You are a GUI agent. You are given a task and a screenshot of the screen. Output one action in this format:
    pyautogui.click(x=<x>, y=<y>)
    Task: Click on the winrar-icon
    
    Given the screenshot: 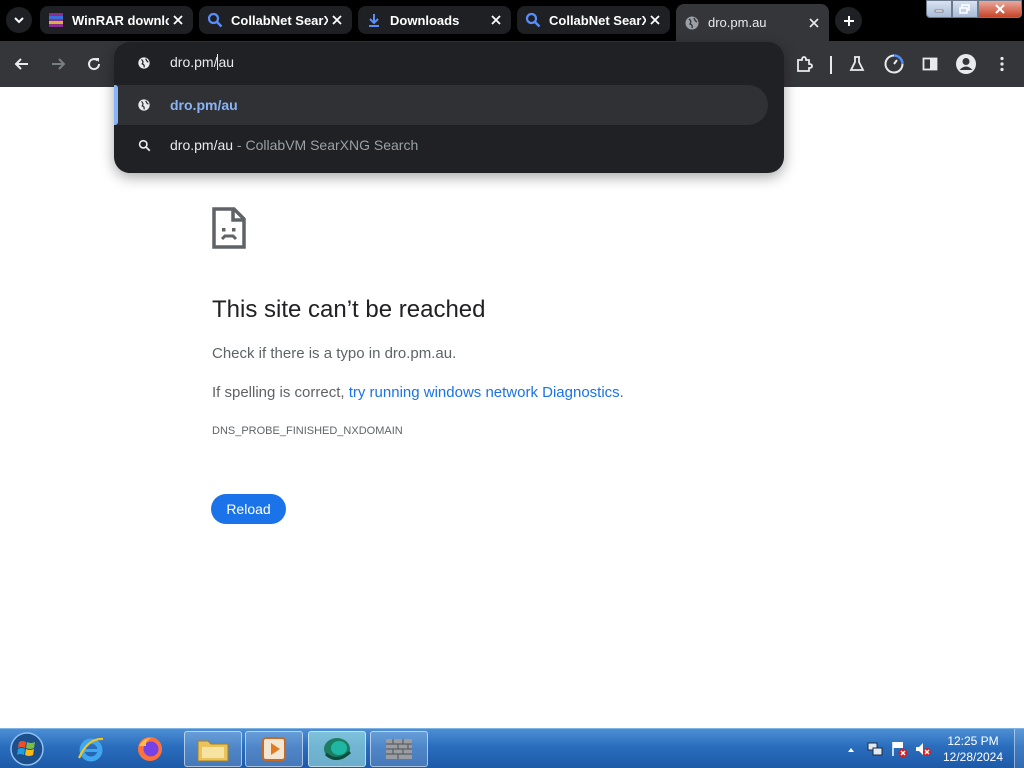 What is the action you would take?
    pyautogui.click(x=56, y=20)
    